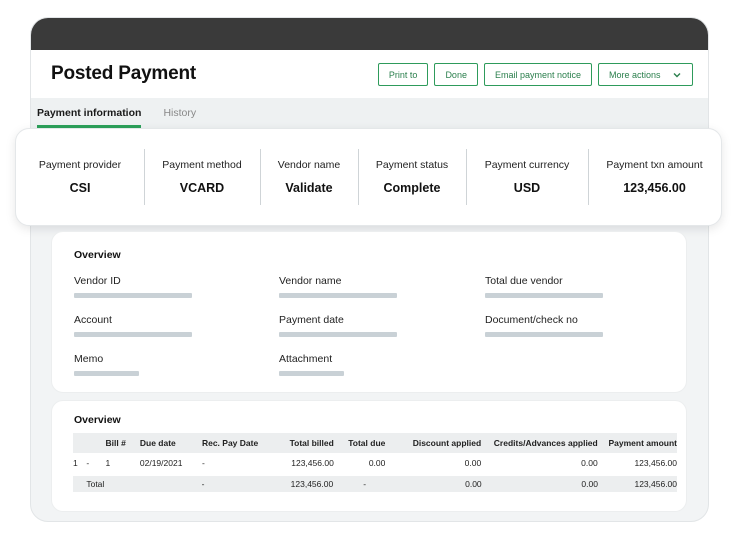 Image resolution: width=735 pixels, height=546 pixels. Describe the element at coordinates (309, 177) in the screenshot. I see `summary-vendor-name: Vendor name Validate` at that location.